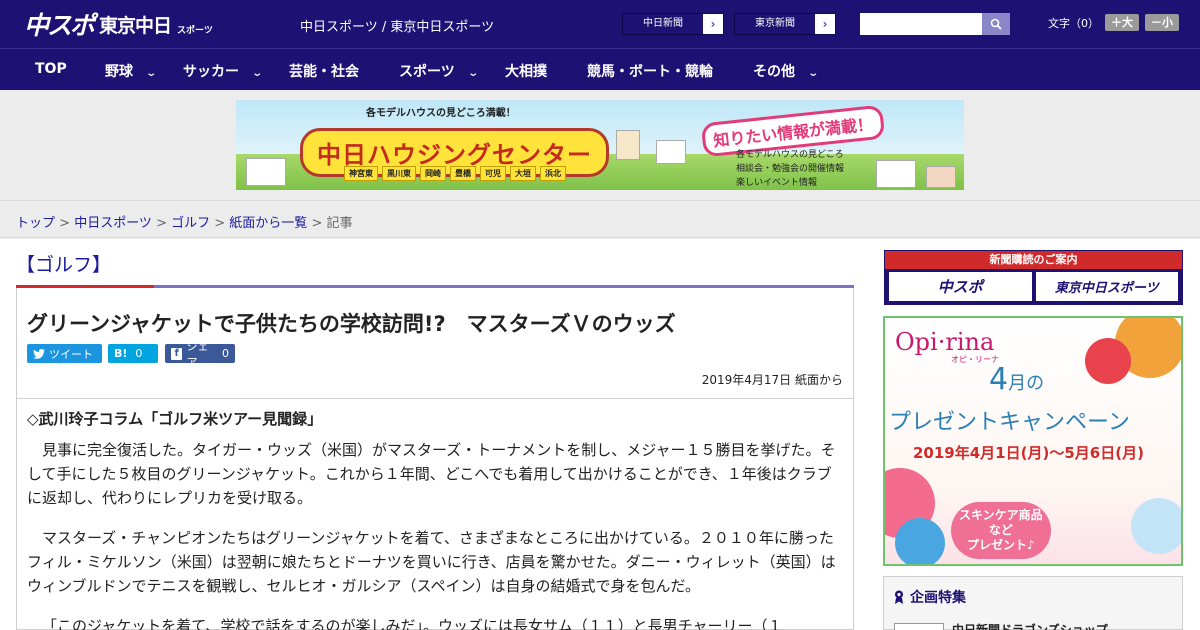  I want to click on breadcrumb-paper-list: 紙面から一覧, so click(268, 223).